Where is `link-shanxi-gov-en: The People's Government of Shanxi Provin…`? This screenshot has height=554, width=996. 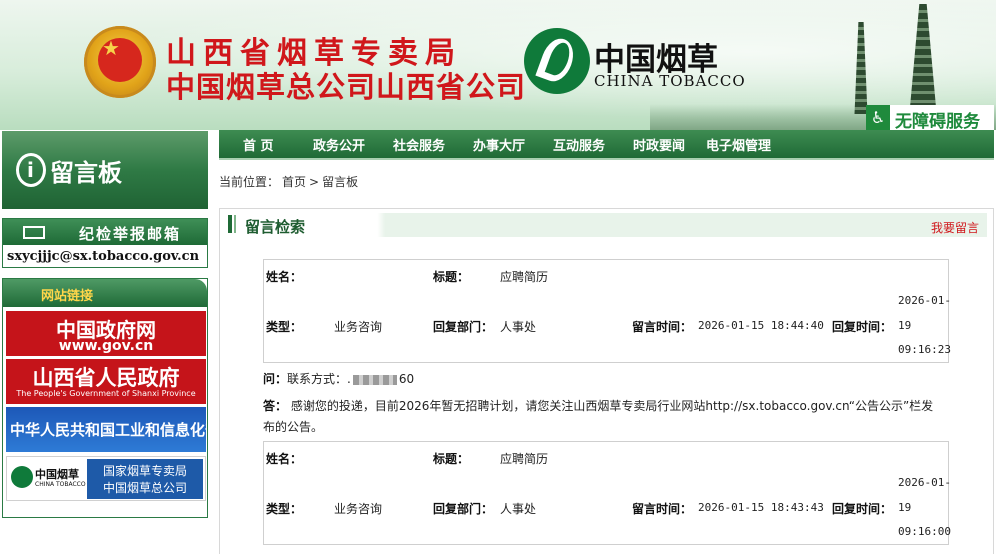 link-shanxi-gov-en: The People's Government of Shanxi Provin… is located at coordinates (106, 393).